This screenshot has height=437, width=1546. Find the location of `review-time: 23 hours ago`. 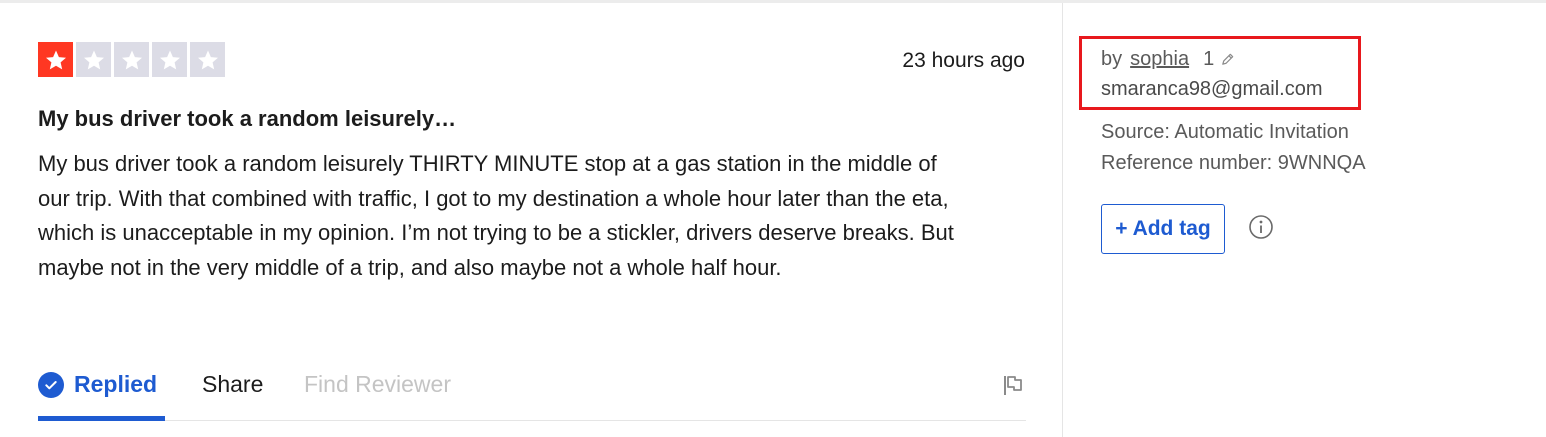

review-time: 23 hours ago is located at coordinates (963, 60).